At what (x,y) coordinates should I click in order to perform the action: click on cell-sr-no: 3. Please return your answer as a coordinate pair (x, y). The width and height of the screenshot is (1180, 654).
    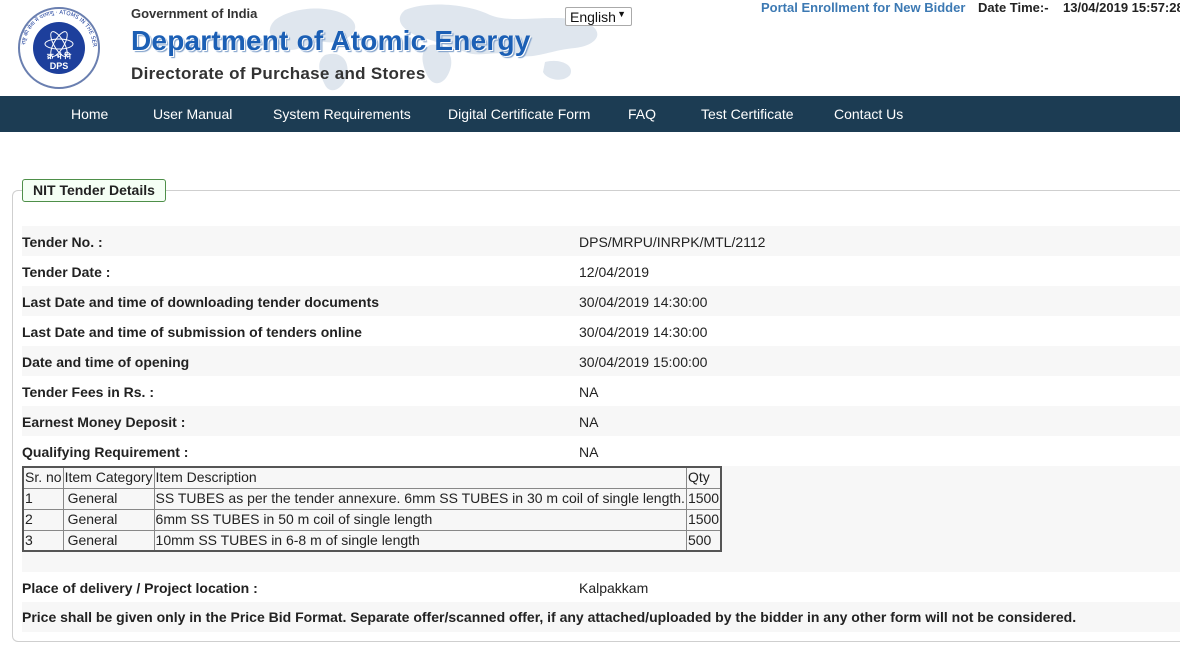
    Looking at the image, I should click on (43, 540).